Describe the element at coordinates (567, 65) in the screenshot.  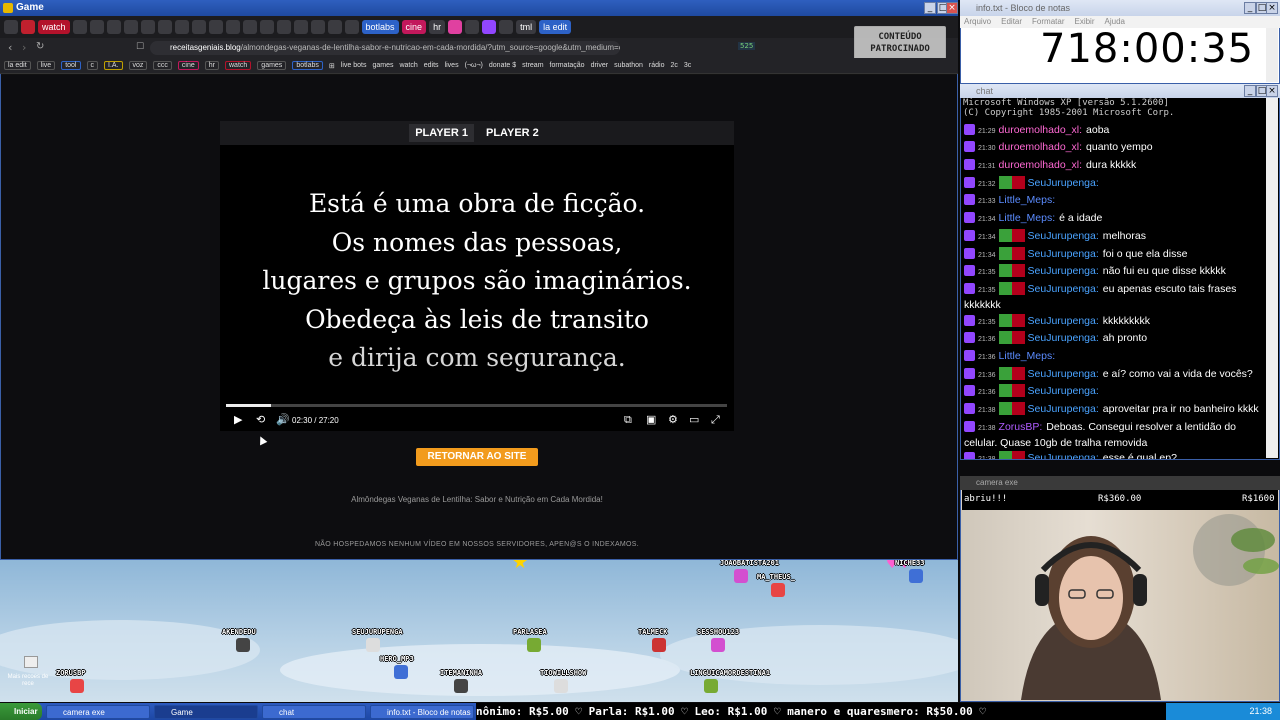
I see `bookmark-item: formatação` at that location.